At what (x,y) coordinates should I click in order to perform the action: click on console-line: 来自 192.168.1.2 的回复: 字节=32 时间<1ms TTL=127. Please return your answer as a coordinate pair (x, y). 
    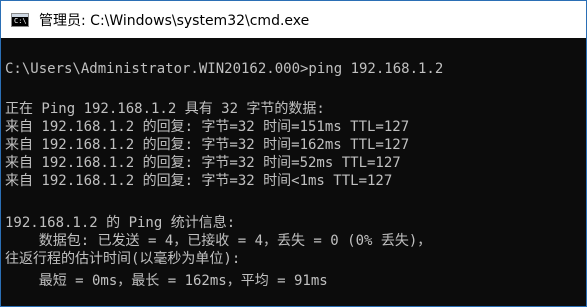
    Looking at the image, I should click on (199, 181).